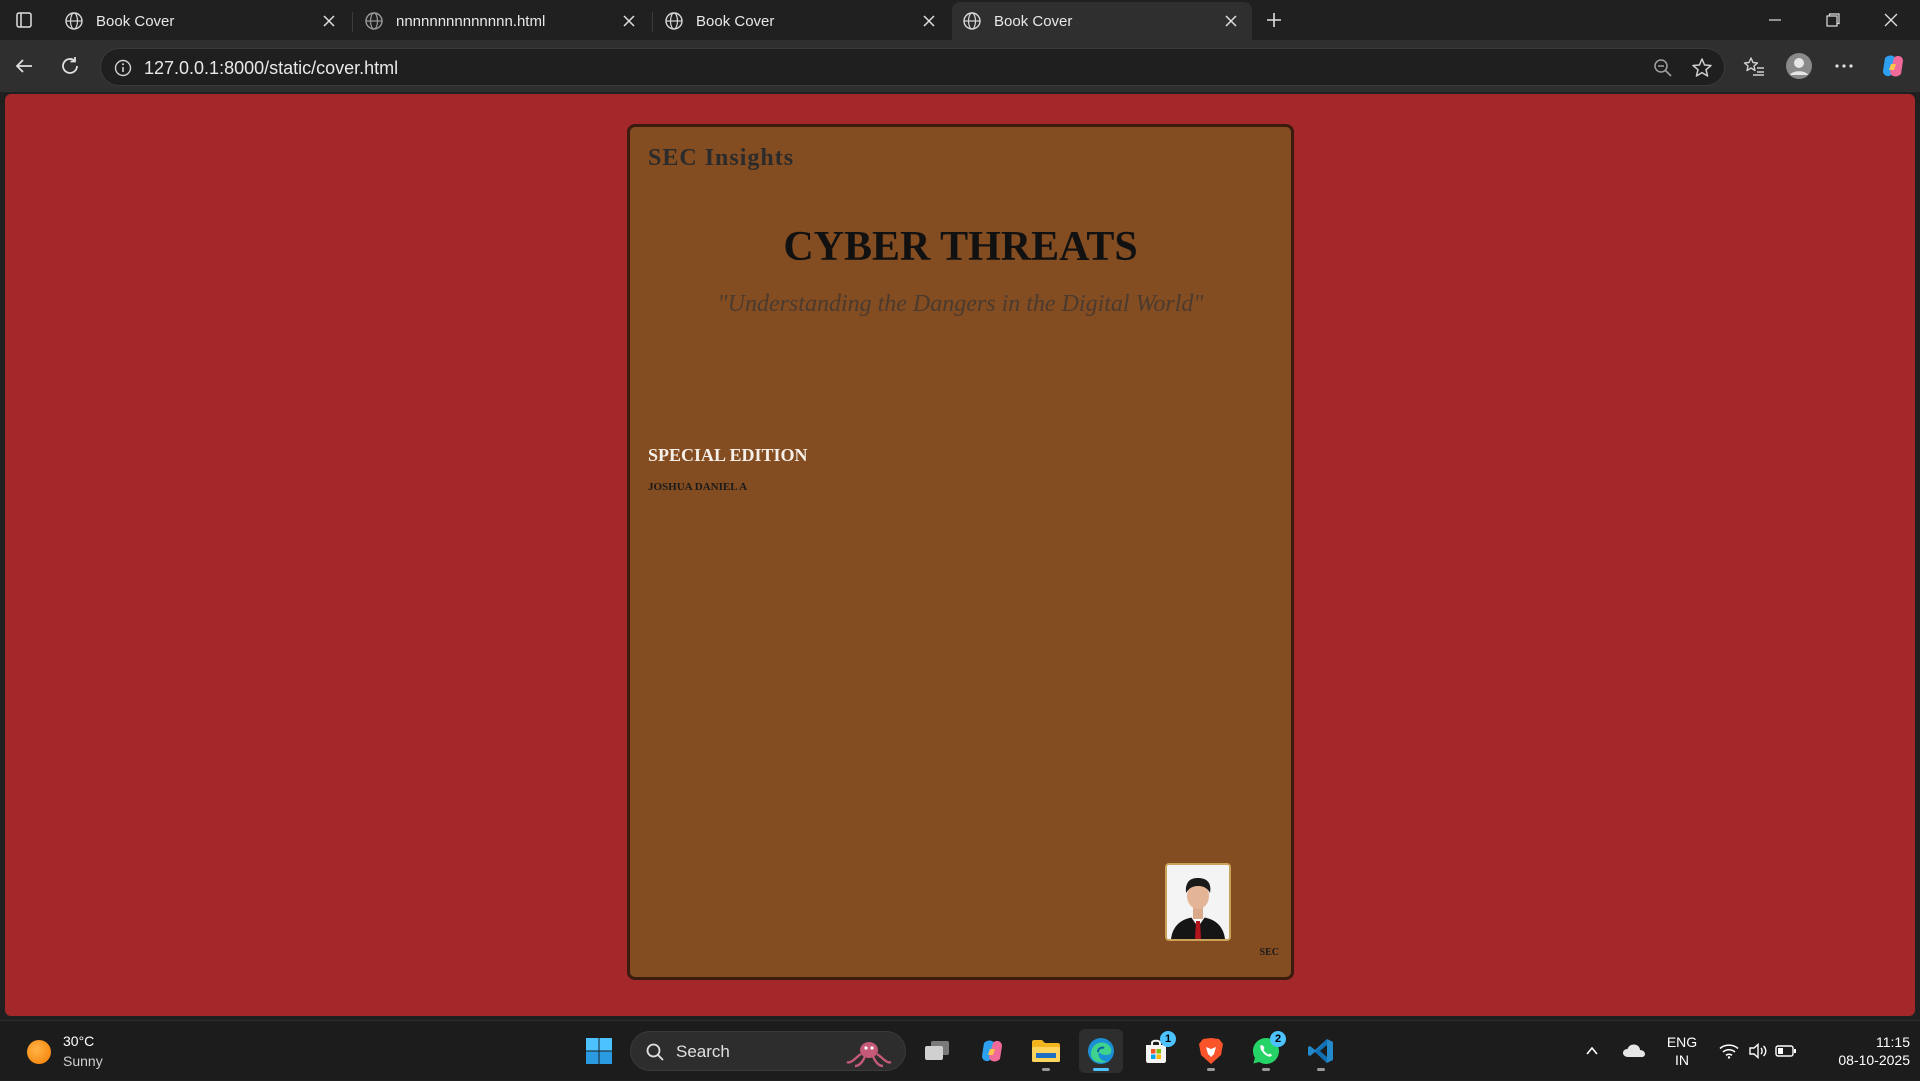  I want to click on tab-separator, so click(652, 22).